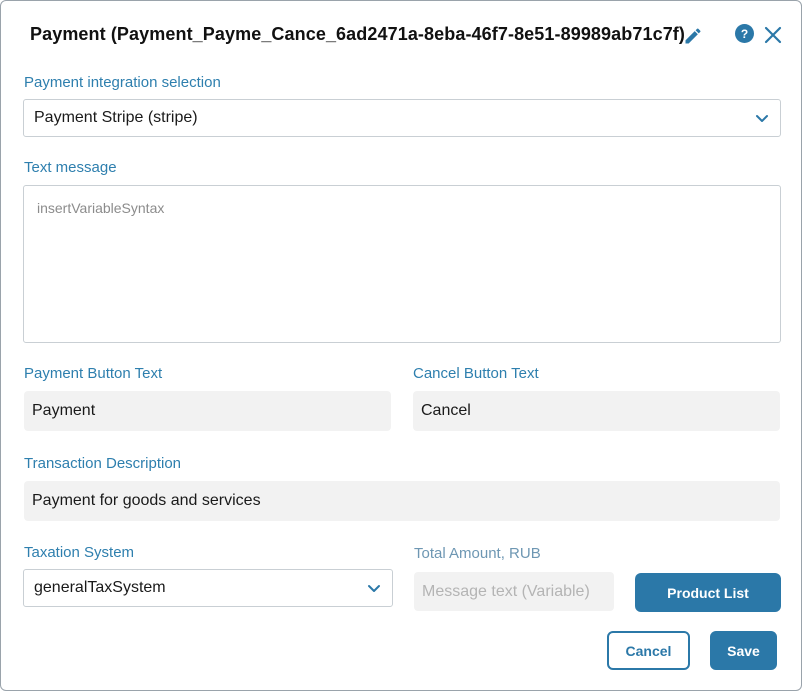 The image size is (802, 691). I want to click on text-message-label: Text message, so click(70, 167).